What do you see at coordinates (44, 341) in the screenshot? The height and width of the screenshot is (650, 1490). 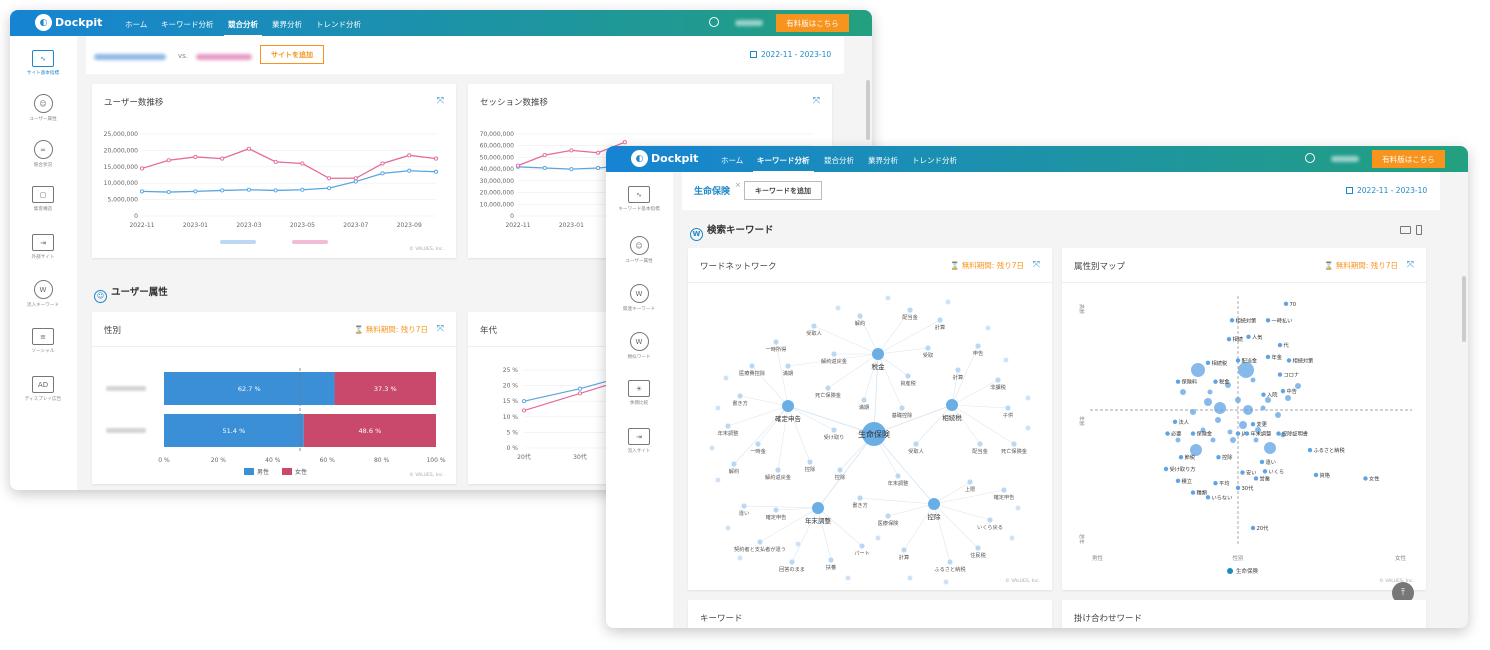 I see `sidebar-item-social: ≡ ソーシャル` at bounding box center [44, 341].